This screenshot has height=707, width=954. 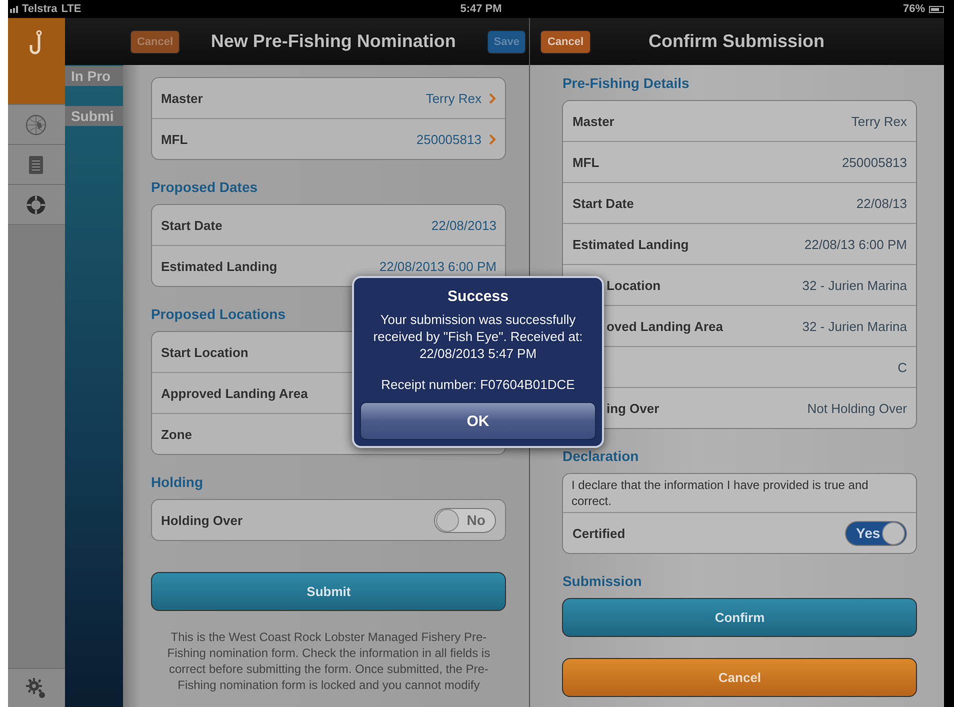 I want to click on field-label: ing Over, so click(x=633, y=408).